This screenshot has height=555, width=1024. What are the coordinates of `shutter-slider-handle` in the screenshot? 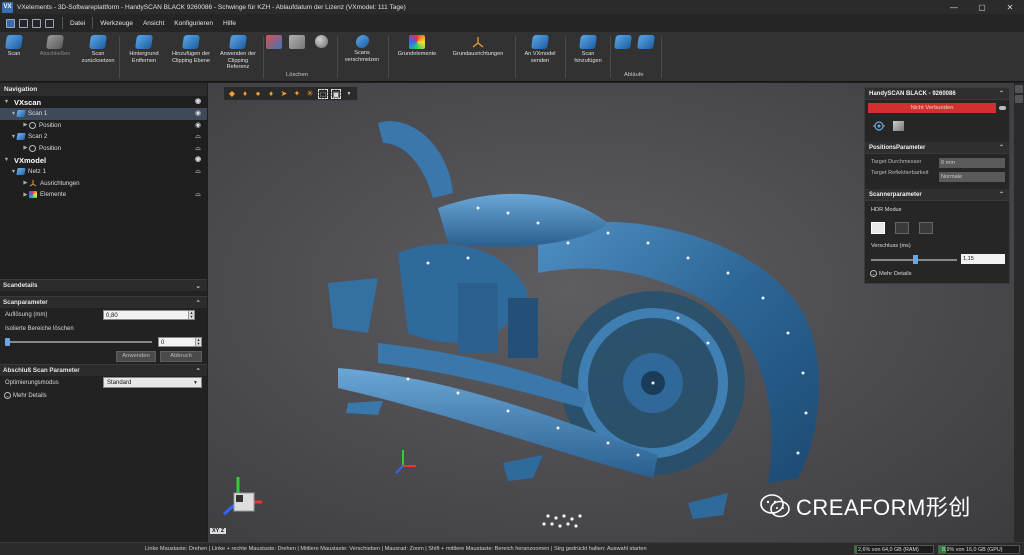 It's located at (915, 259).